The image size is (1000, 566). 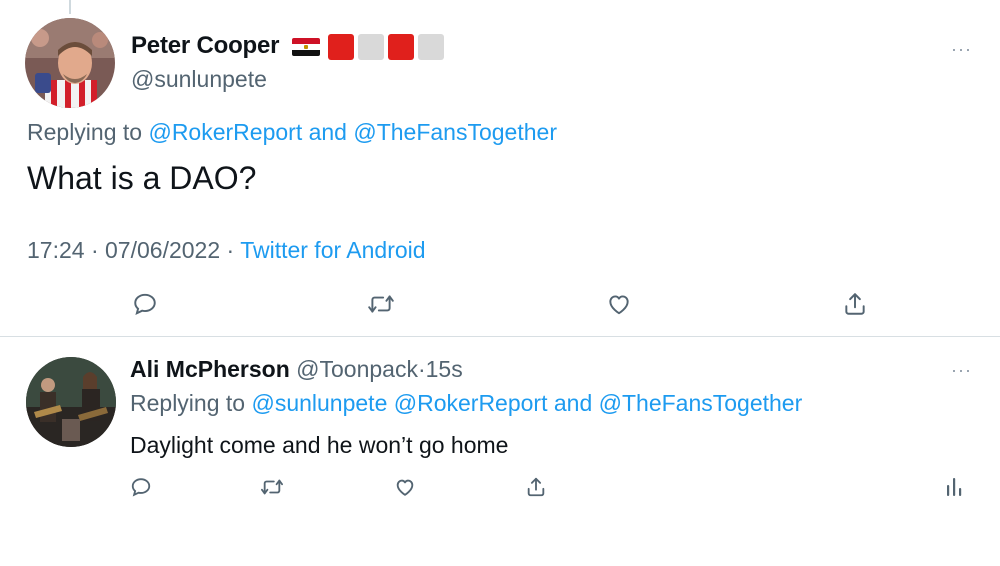 I want to click on tweet-time: 17:24, so click(x=56, y=250).